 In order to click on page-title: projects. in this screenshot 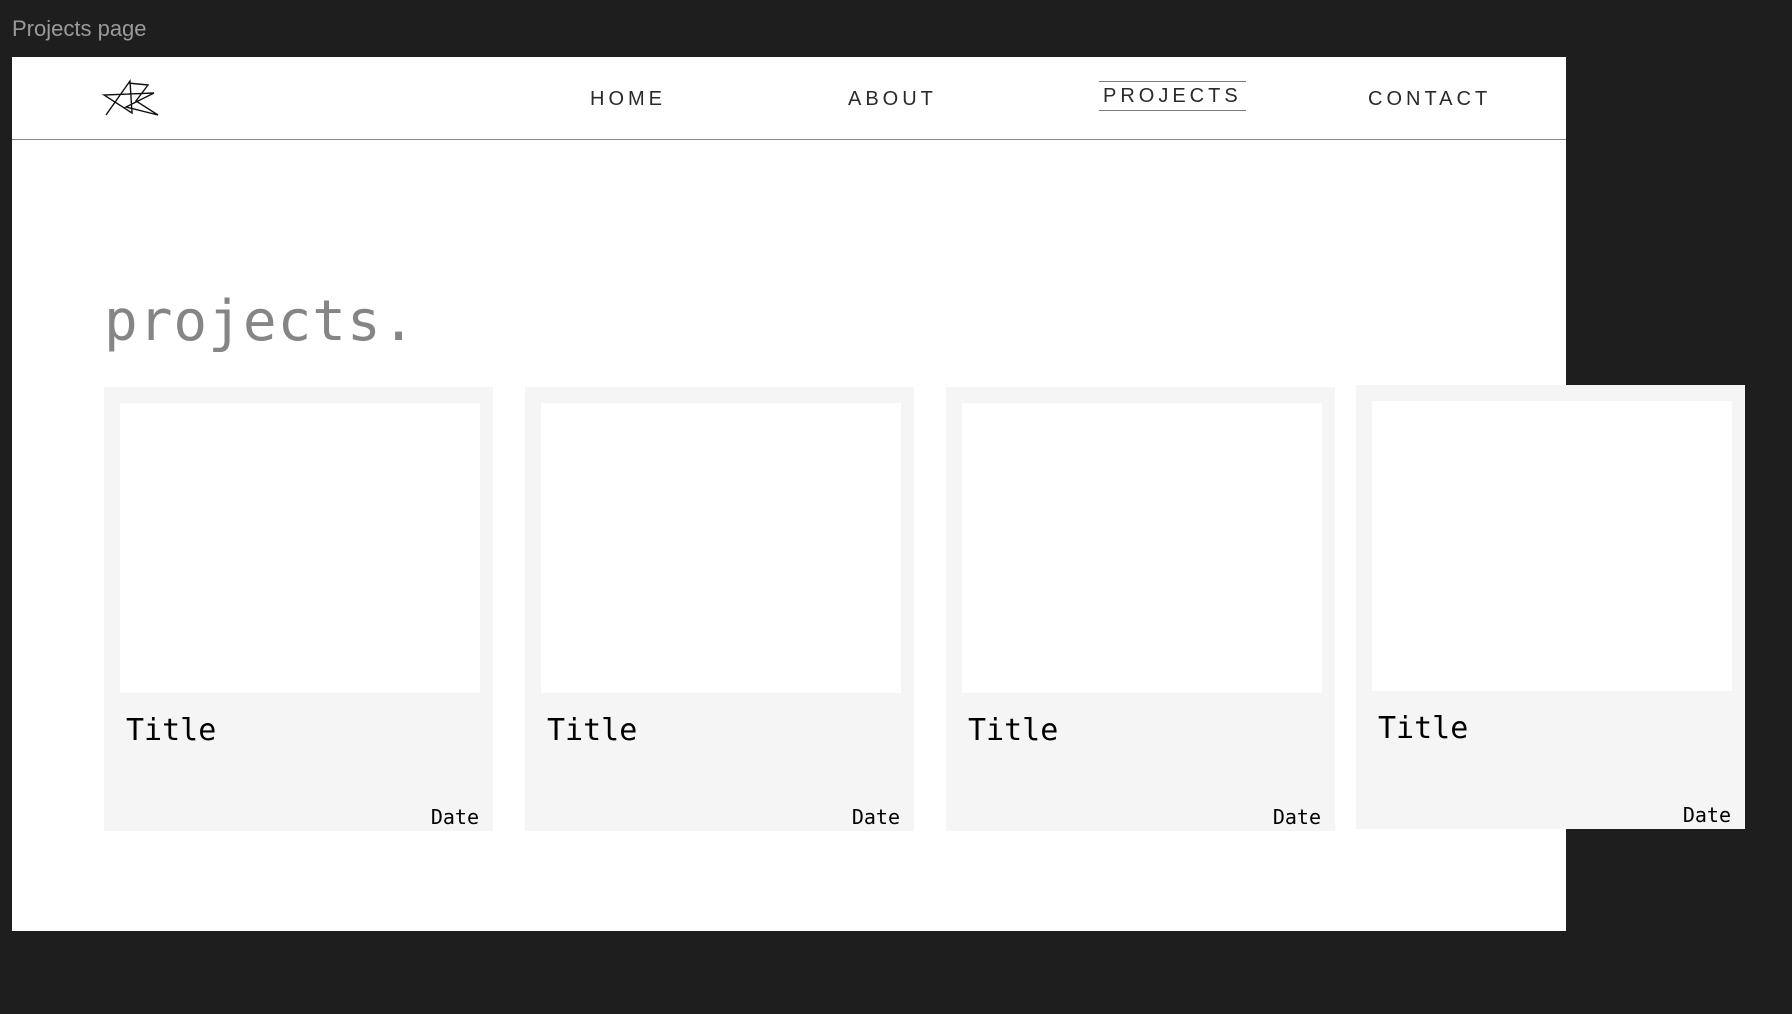, I will do `click(260, 321)`.